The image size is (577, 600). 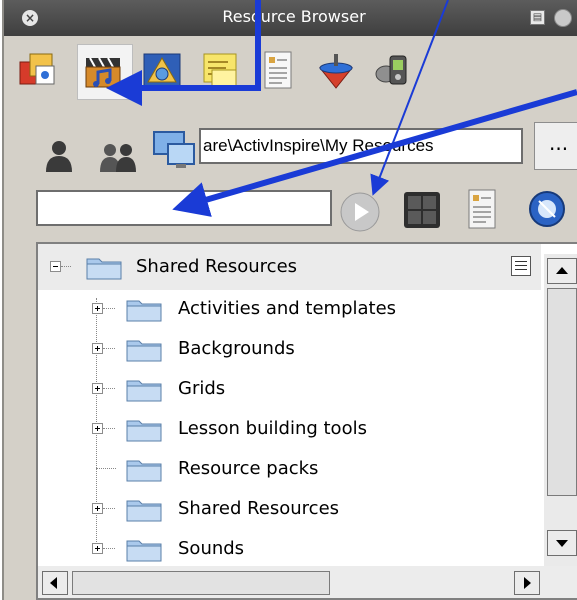 I want to click on close-icon: ×, so click(x=30, y=18).